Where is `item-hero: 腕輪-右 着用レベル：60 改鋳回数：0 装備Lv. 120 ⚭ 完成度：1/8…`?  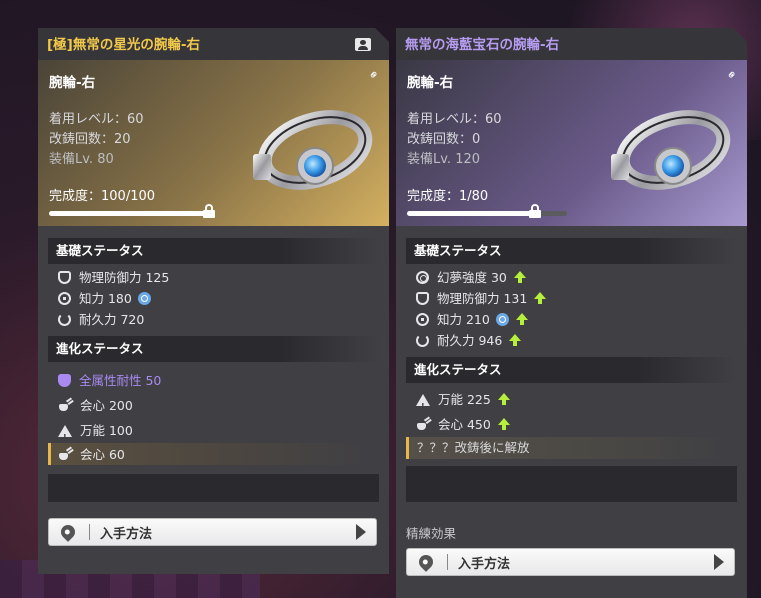
item-hero: 腕輪-右 着用レベル：60 改鋳回数：0 装備Lv. 120 ⚭ 完成度：1/8… is located at coordinates (571, 143).